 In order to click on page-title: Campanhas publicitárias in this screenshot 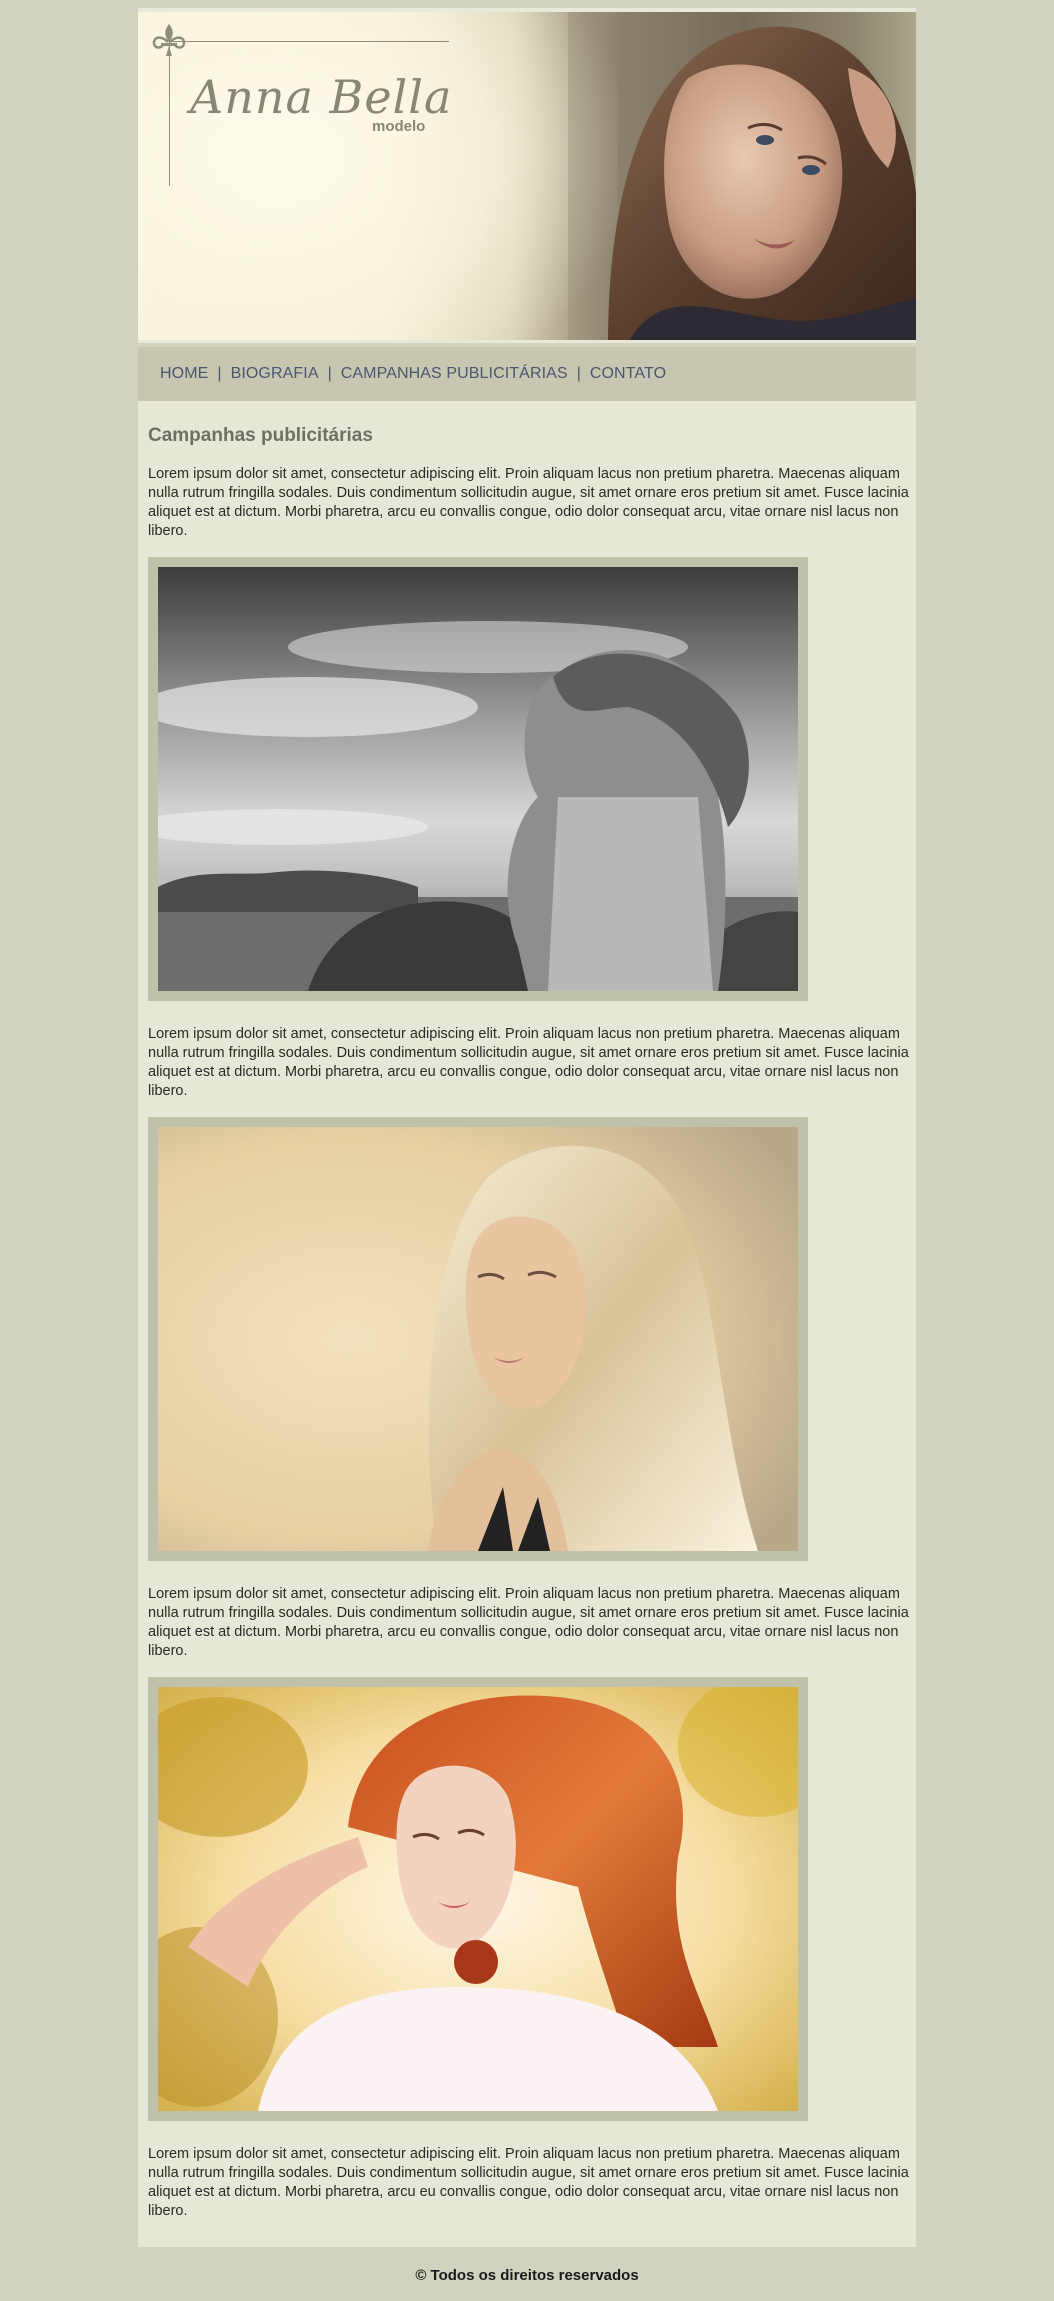, I will do `click(260, 435)`.